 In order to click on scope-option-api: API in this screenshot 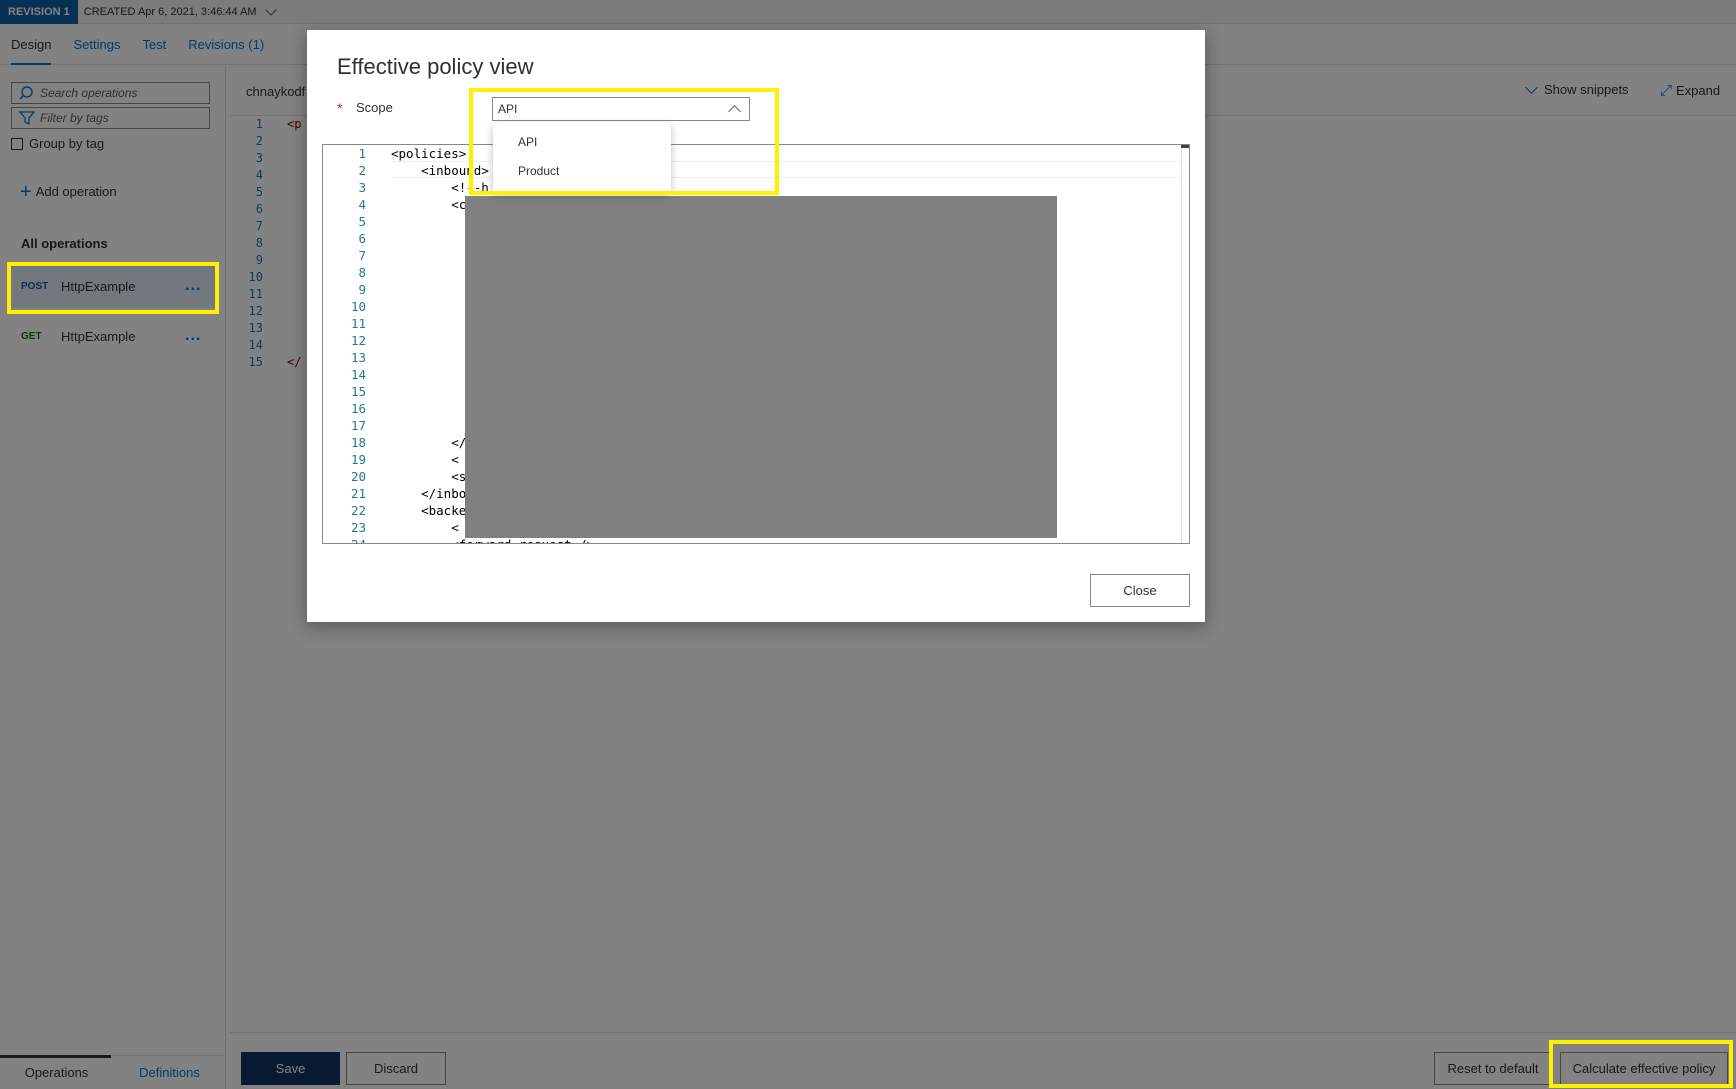, I will do `click(582, 142)`.